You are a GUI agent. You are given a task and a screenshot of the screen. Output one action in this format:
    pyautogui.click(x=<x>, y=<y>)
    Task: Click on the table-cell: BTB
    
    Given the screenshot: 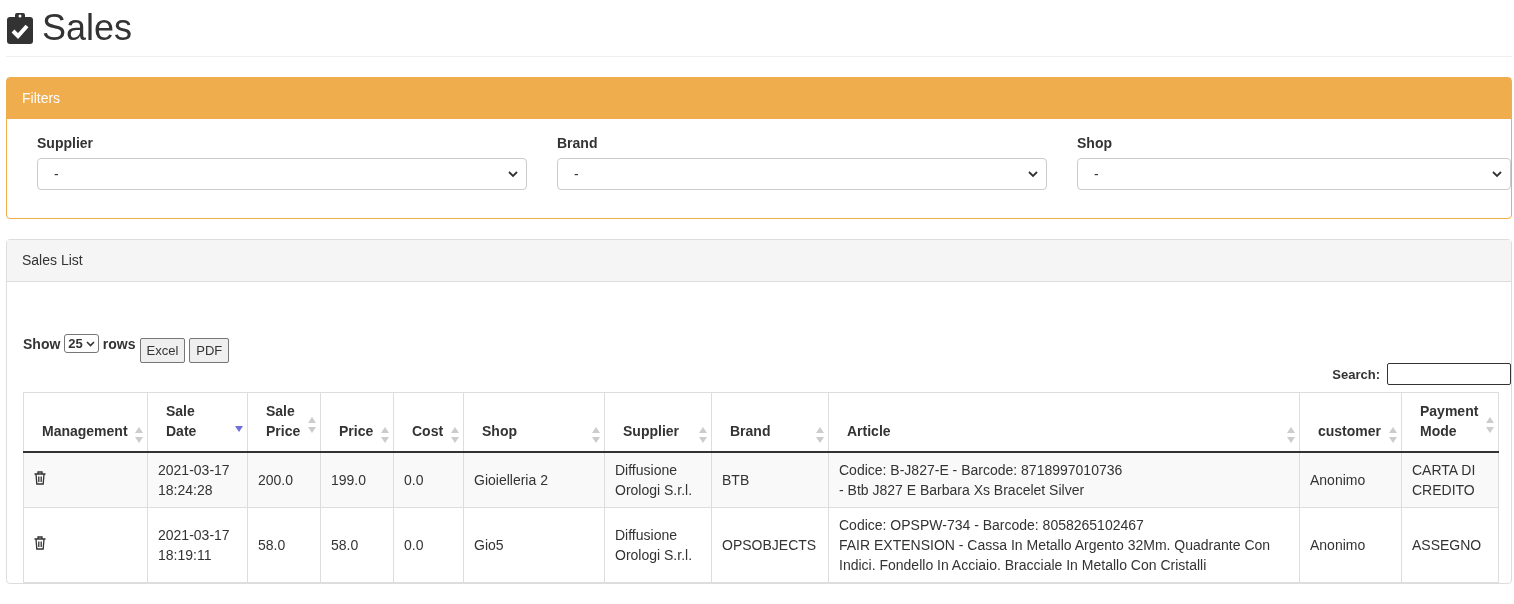 What is the action you would take?
    pyautogui.click(x=770, y=480)
    